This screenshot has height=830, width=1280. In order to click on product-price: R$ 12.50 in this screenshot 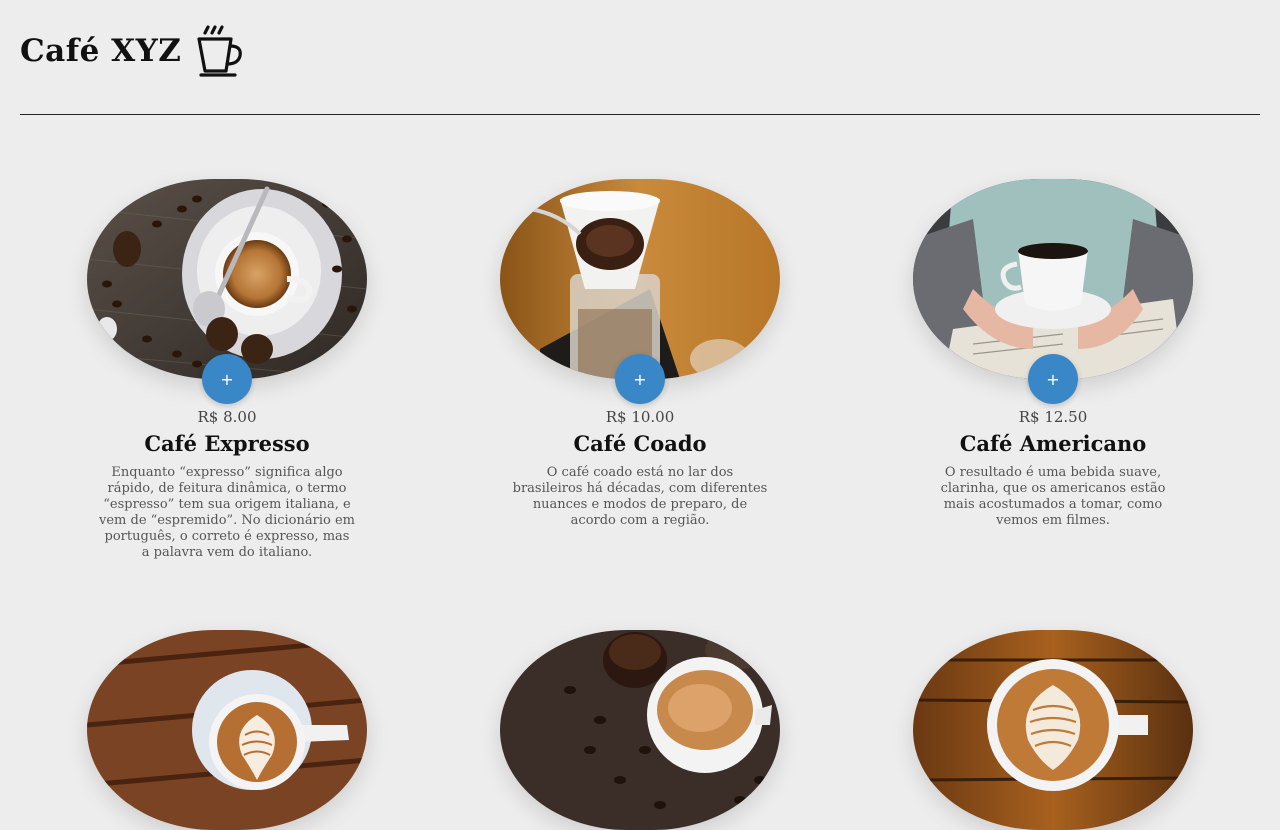, I will do `click(1053, 417)`.